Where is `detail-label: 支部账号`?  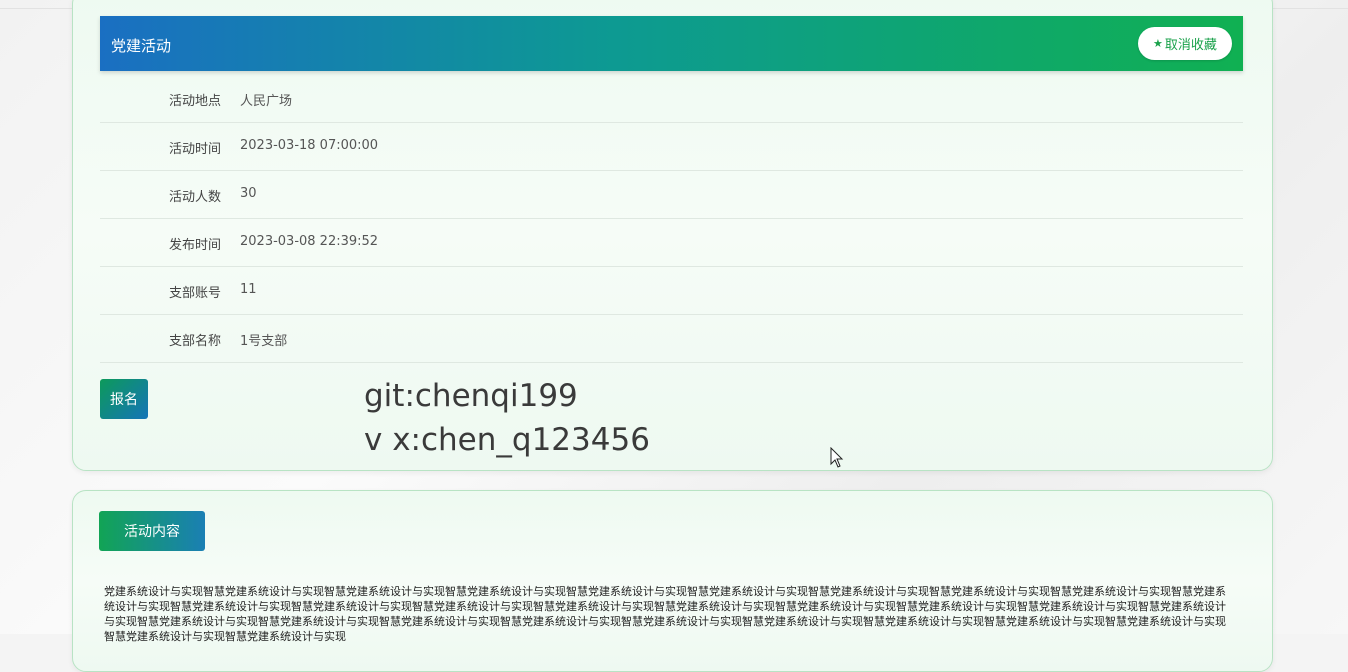 detail-label: 支部账号 is located at coordinates (194, 293).